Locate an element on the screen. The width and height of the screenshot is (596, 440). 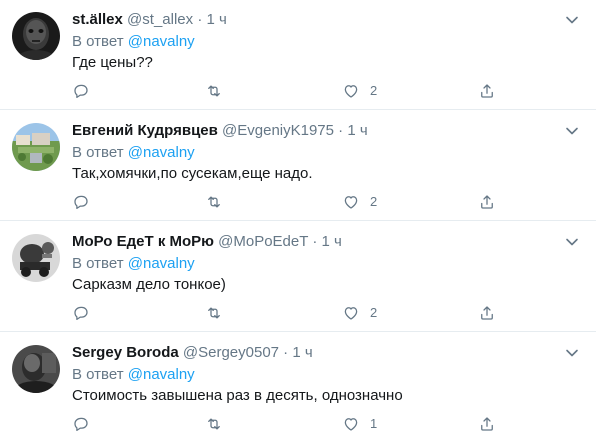
tweet-text: Где цены?? is located at coordinates (112, 62).